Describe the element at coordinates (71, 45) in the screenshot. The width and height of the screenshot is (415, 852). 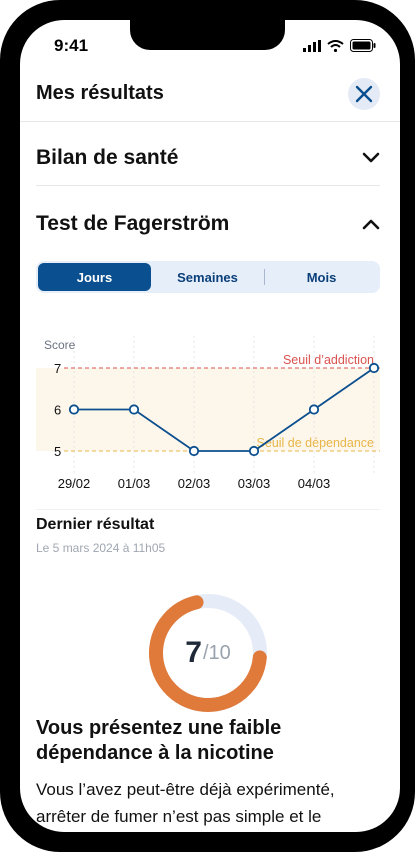
I see `status-time: 9:41` at that location.